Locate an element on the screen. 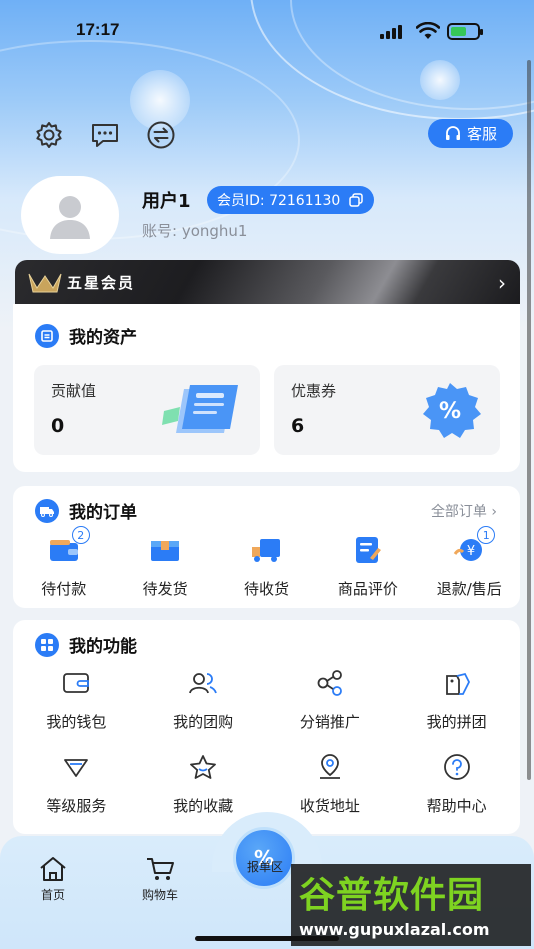 Image resolution: width=534 pixels, height=949 pixels. function-label: 我的收藏 is located at coordinates (203, 806).